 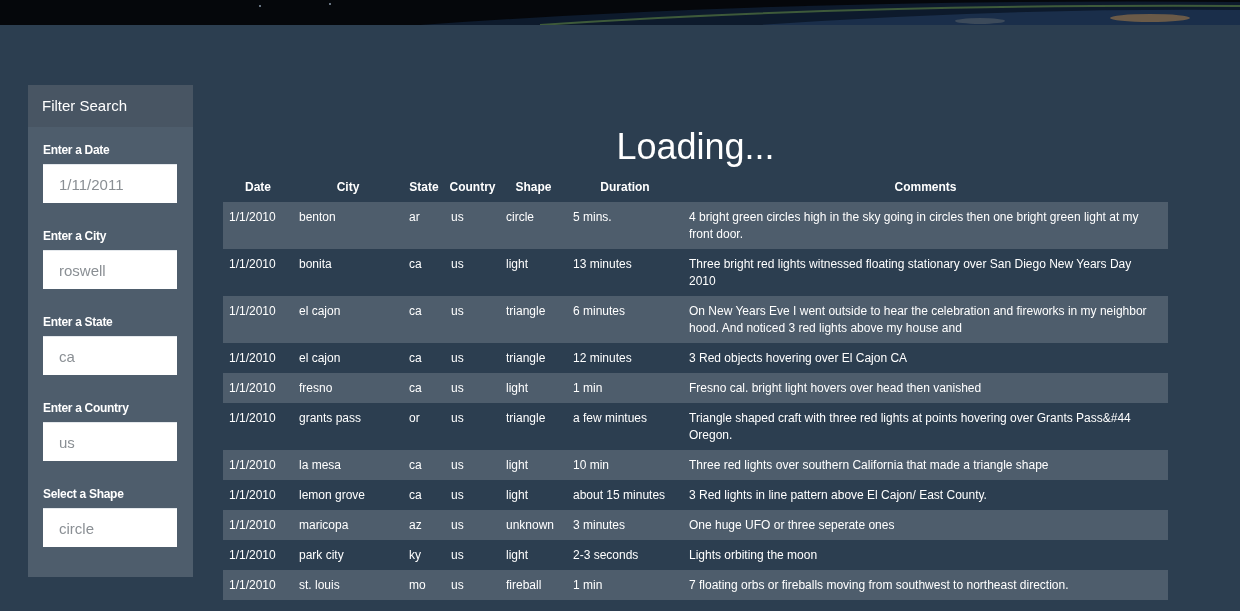 What do you see at coordinates (925, 225) in the screenshot?
I see `table-cell: 4 bright green circles high in the sky going in circles then one bright green light at my front door.` at bounding box center [925, 225].